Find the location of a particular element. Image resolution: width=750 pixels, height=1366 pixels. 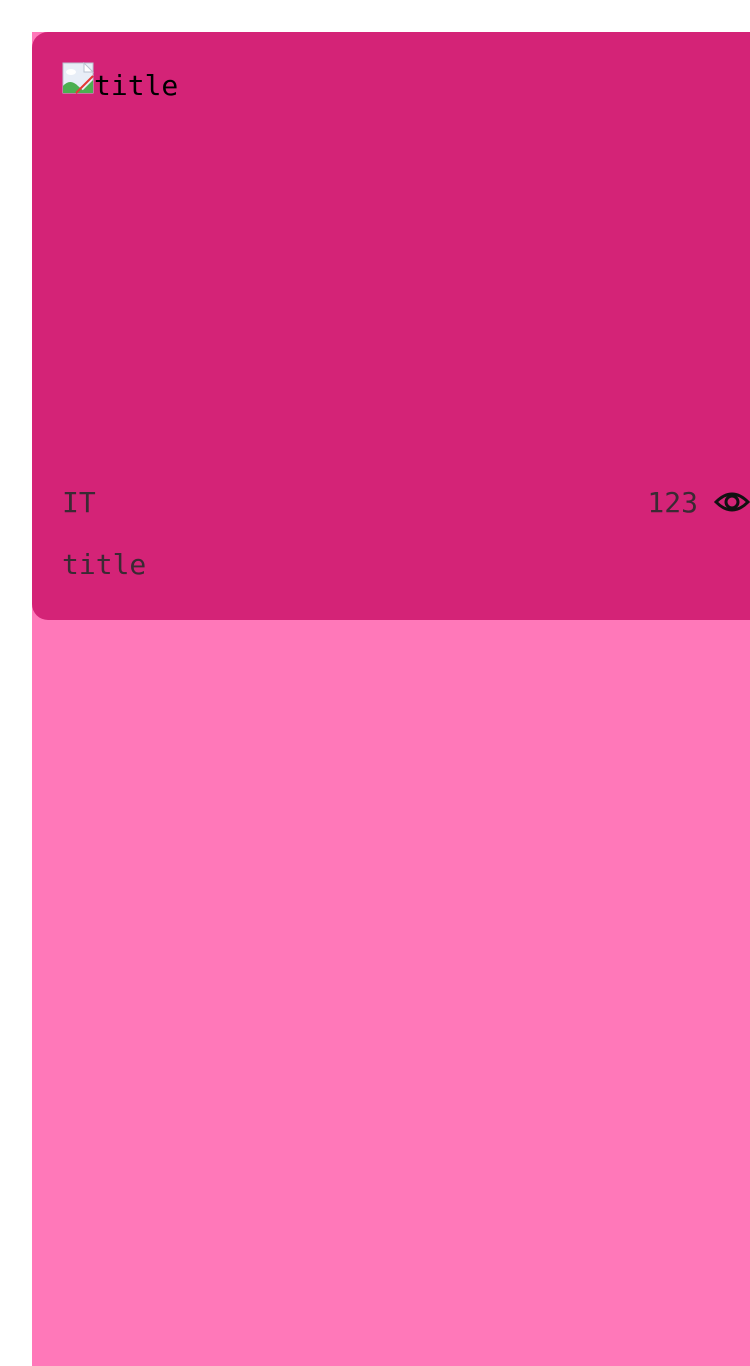

views-counter: 123 is located at coordinates (698, 502).